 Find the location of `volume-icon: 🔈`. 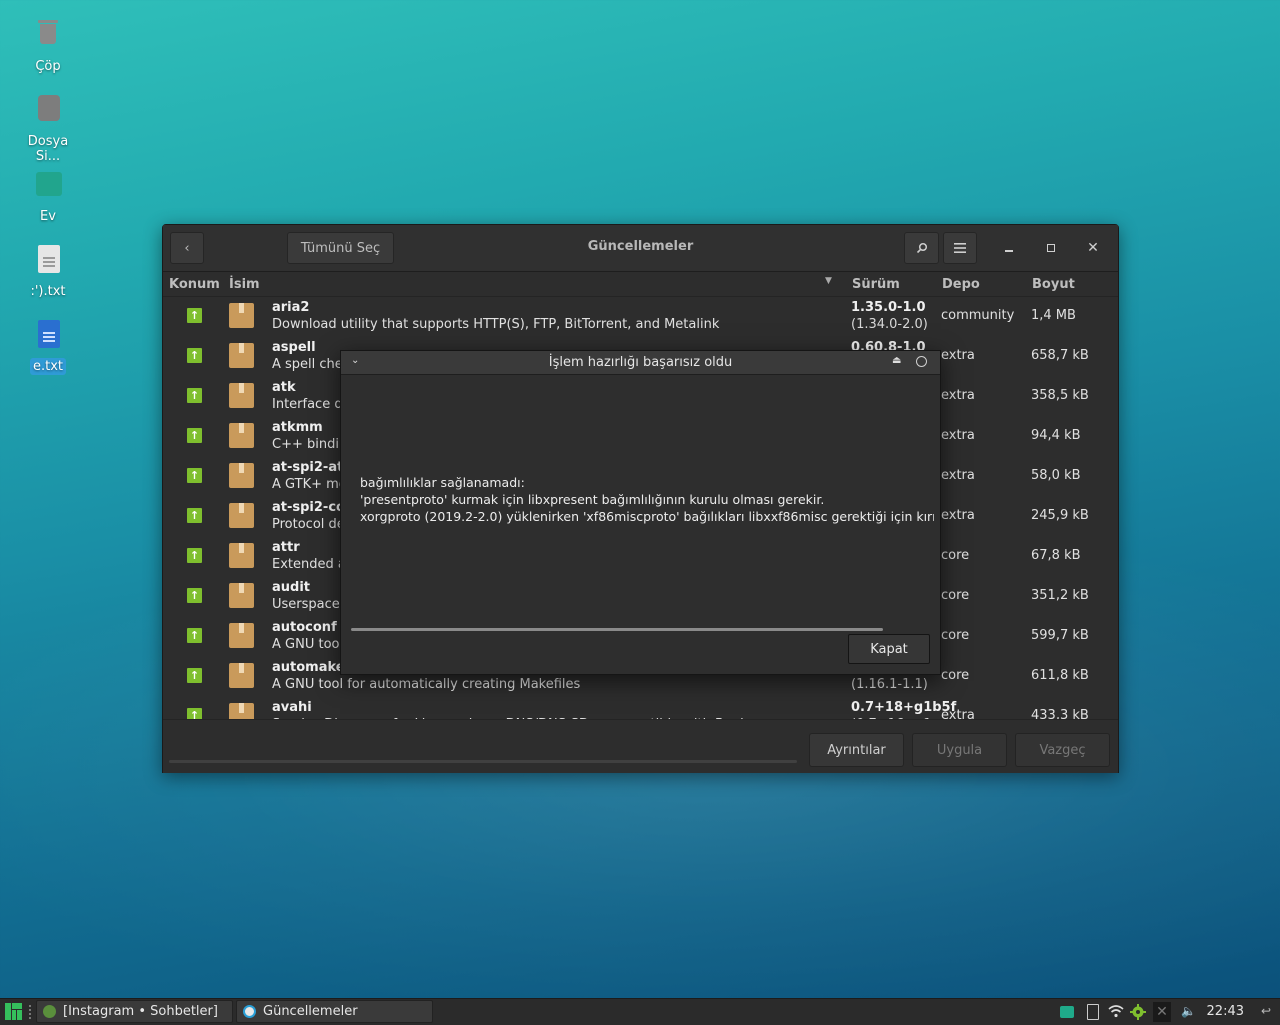

volume-icon: 🔈 is located at coordinates (1188, 1012).